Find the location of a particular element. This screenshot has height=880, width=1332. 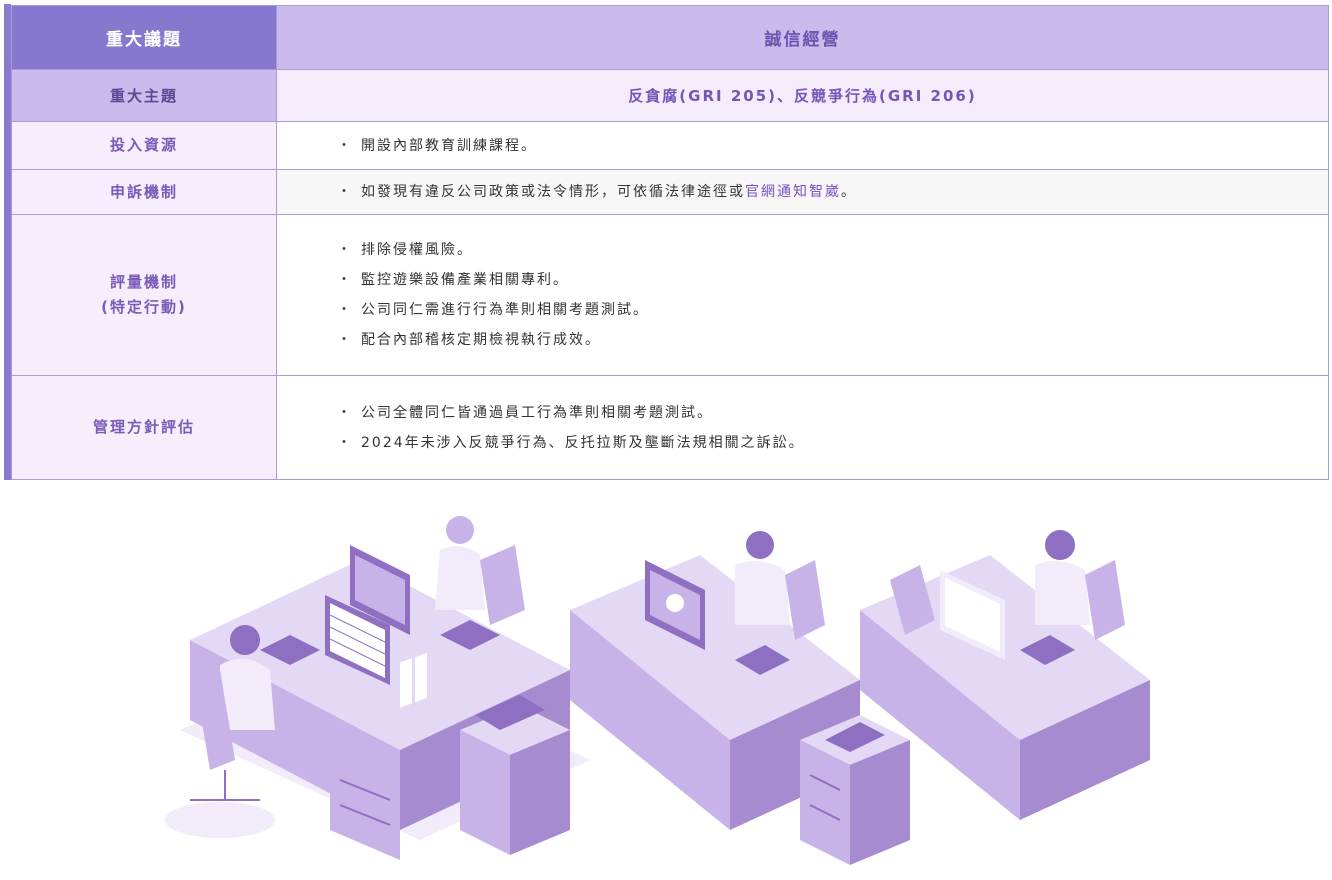

list-item: ・如發現有違反公司政策或法令情形，可依循法律途徑或官網通知智崴。 is located at coordinates (597, 192).